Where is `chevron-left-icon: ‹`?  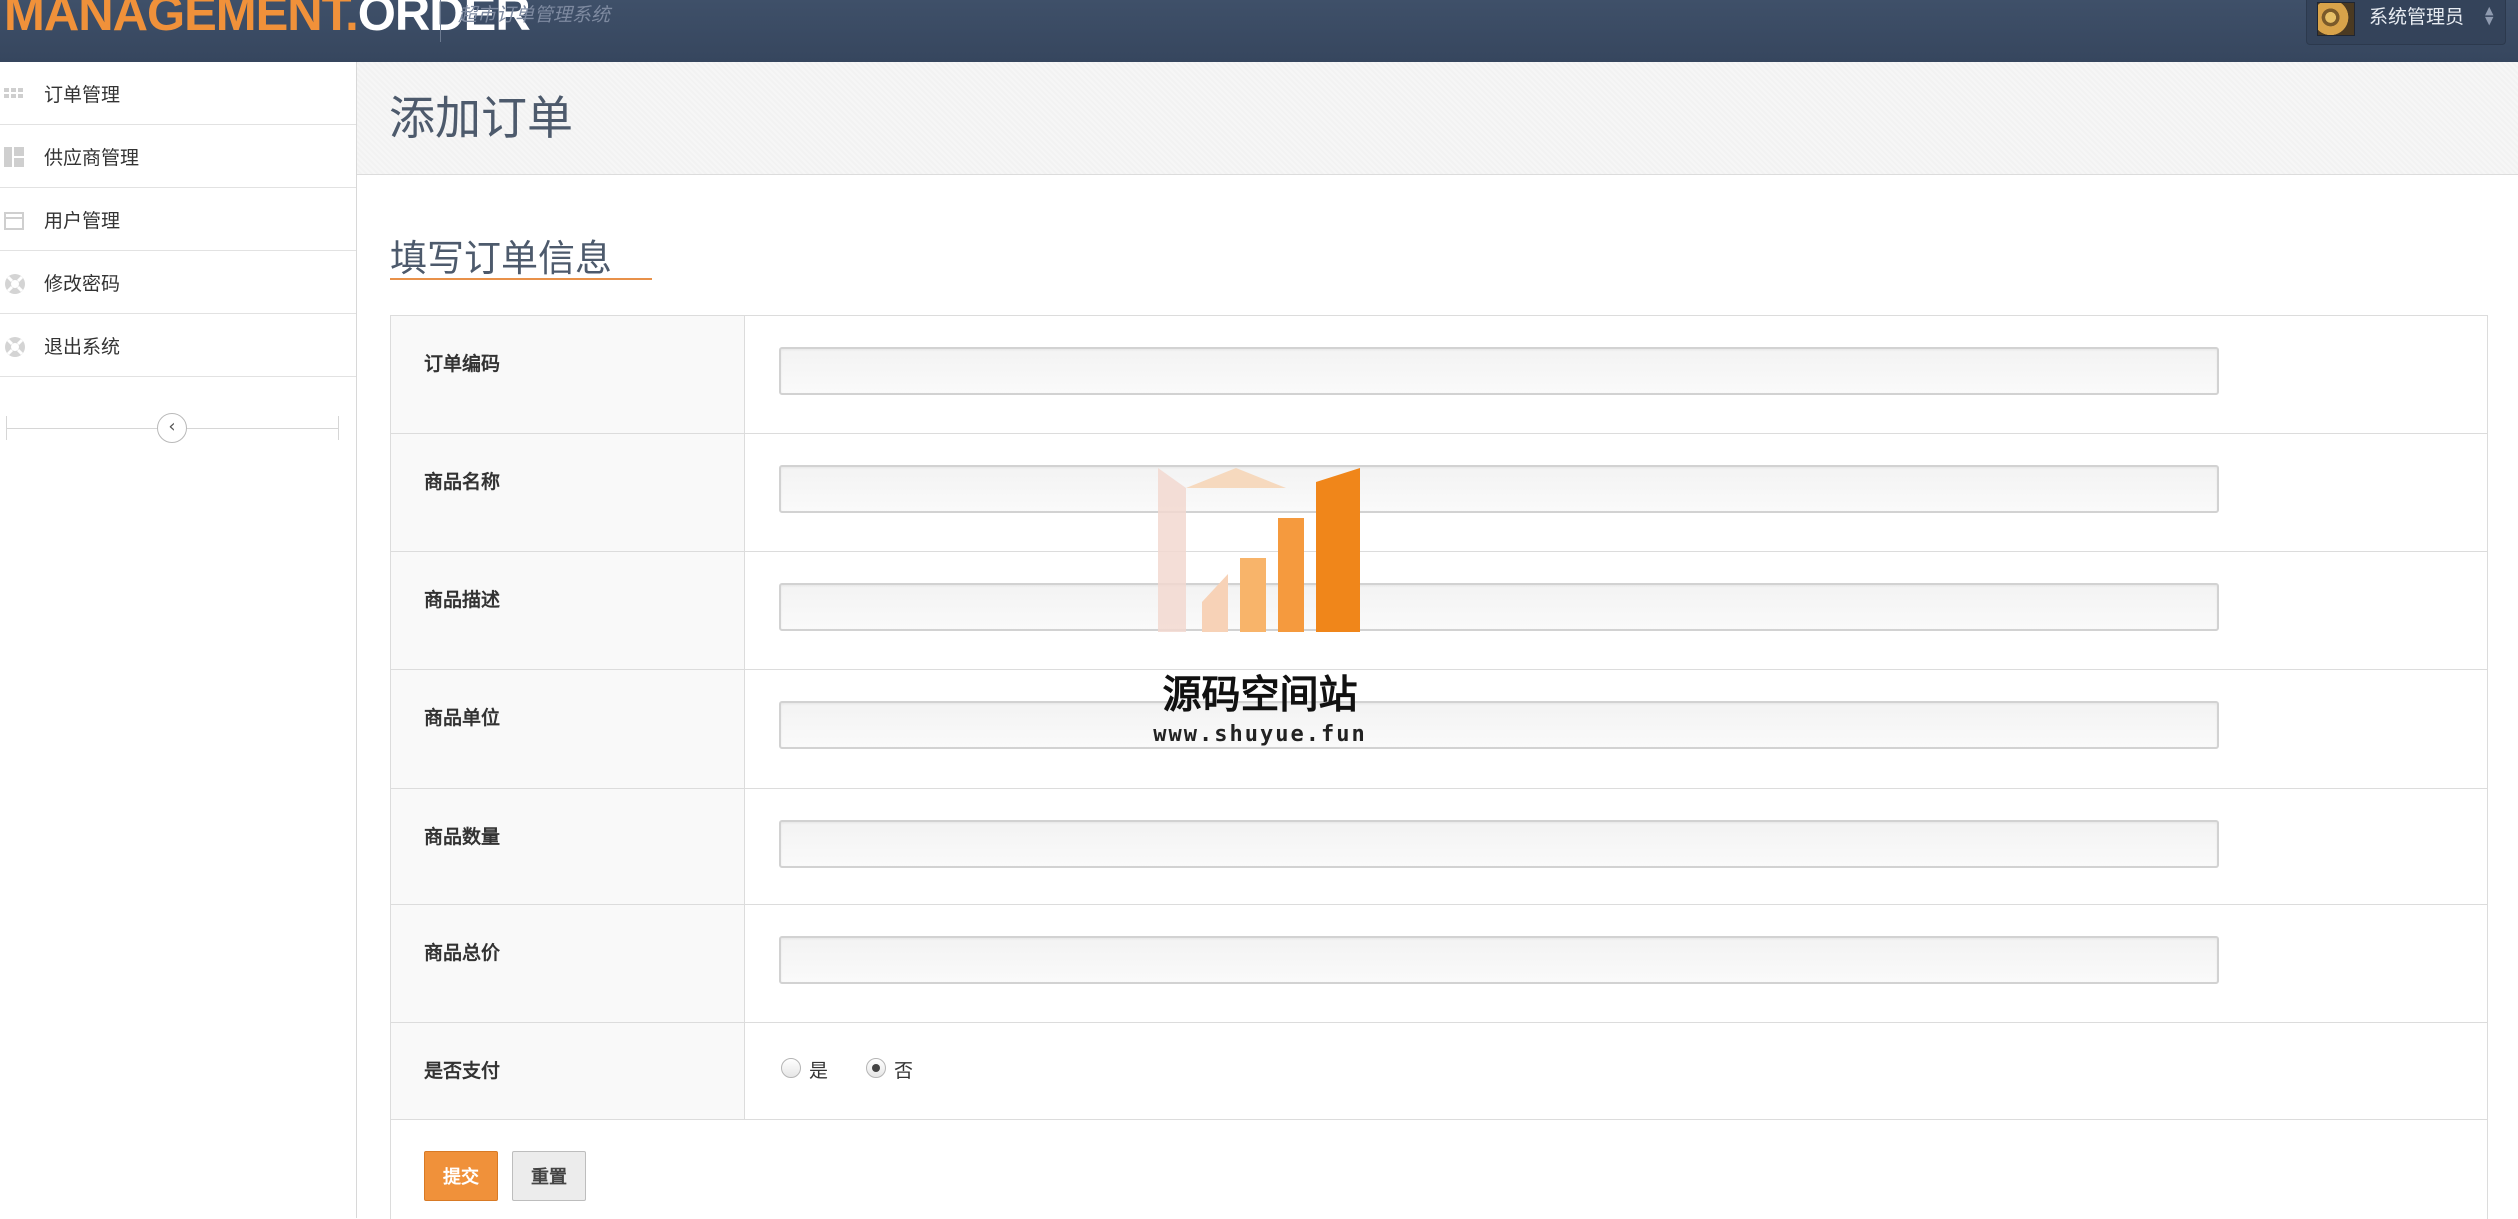
chevron-left-icon: ‹ is located at coordinates (172, 426).